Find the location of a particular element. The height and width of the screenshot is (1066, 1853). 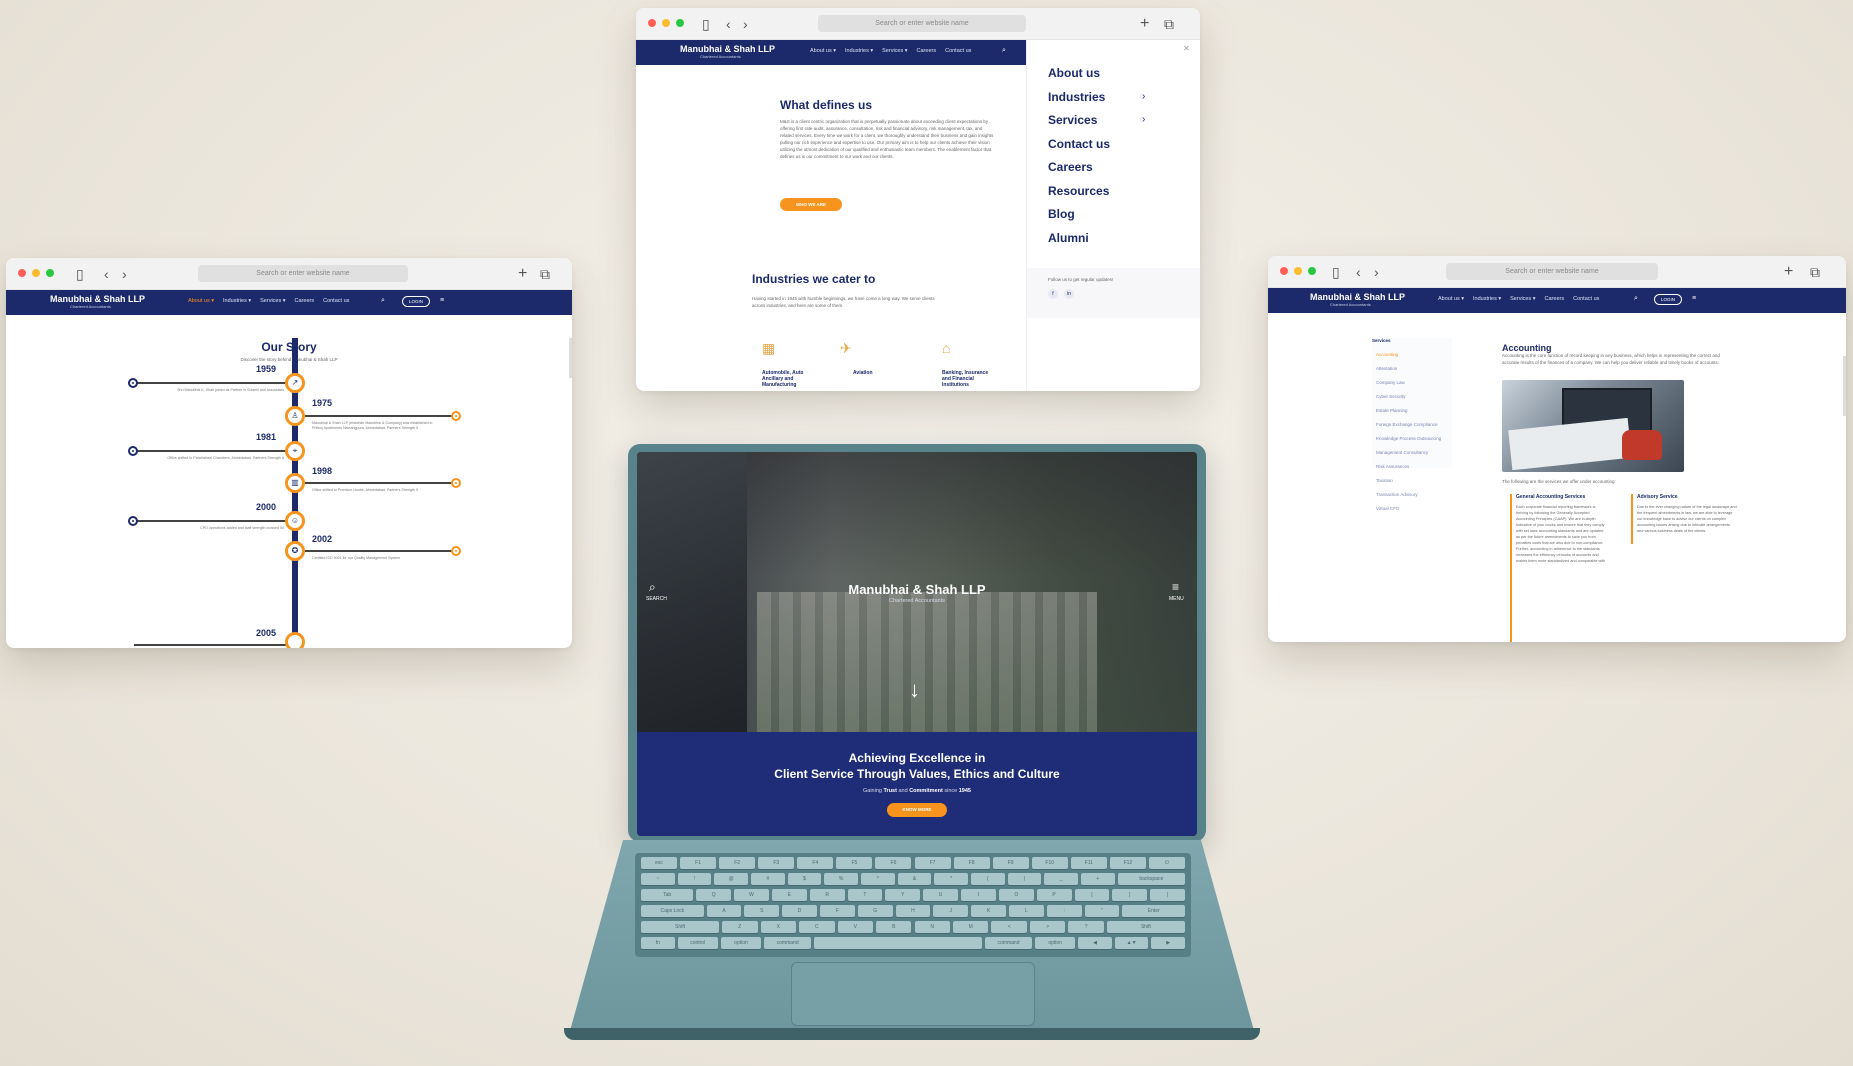

know-more-button: KNOW MORE is located at coordinates (917, 810).